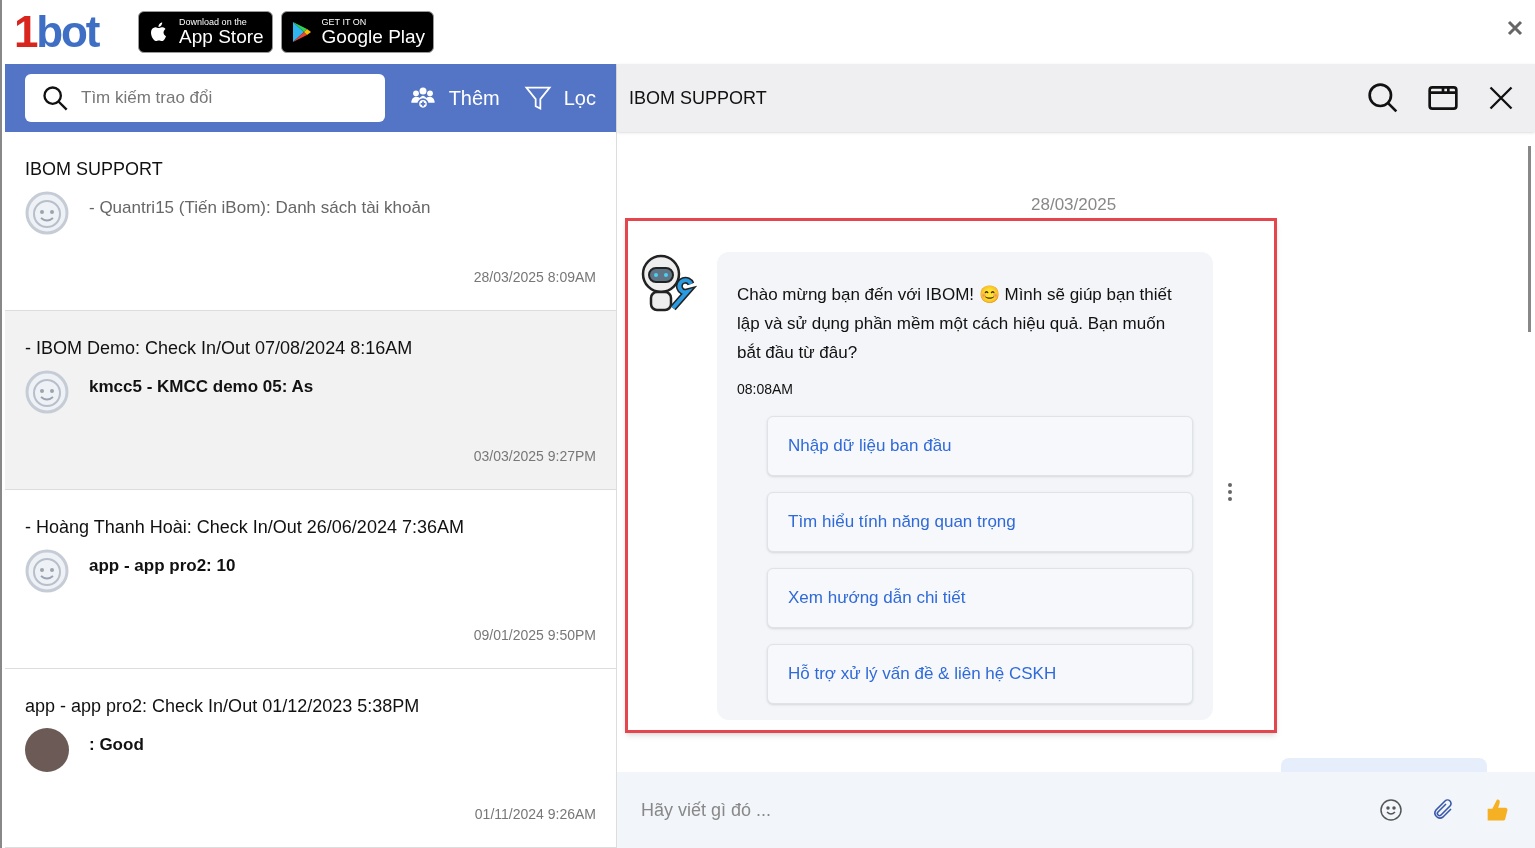 The height and width of the screenshot is (848, 1535). What do you see at coordinates (1443, 810) in the screenshot?
I see `paperclip-icon` at bounding box center [1443, 810].